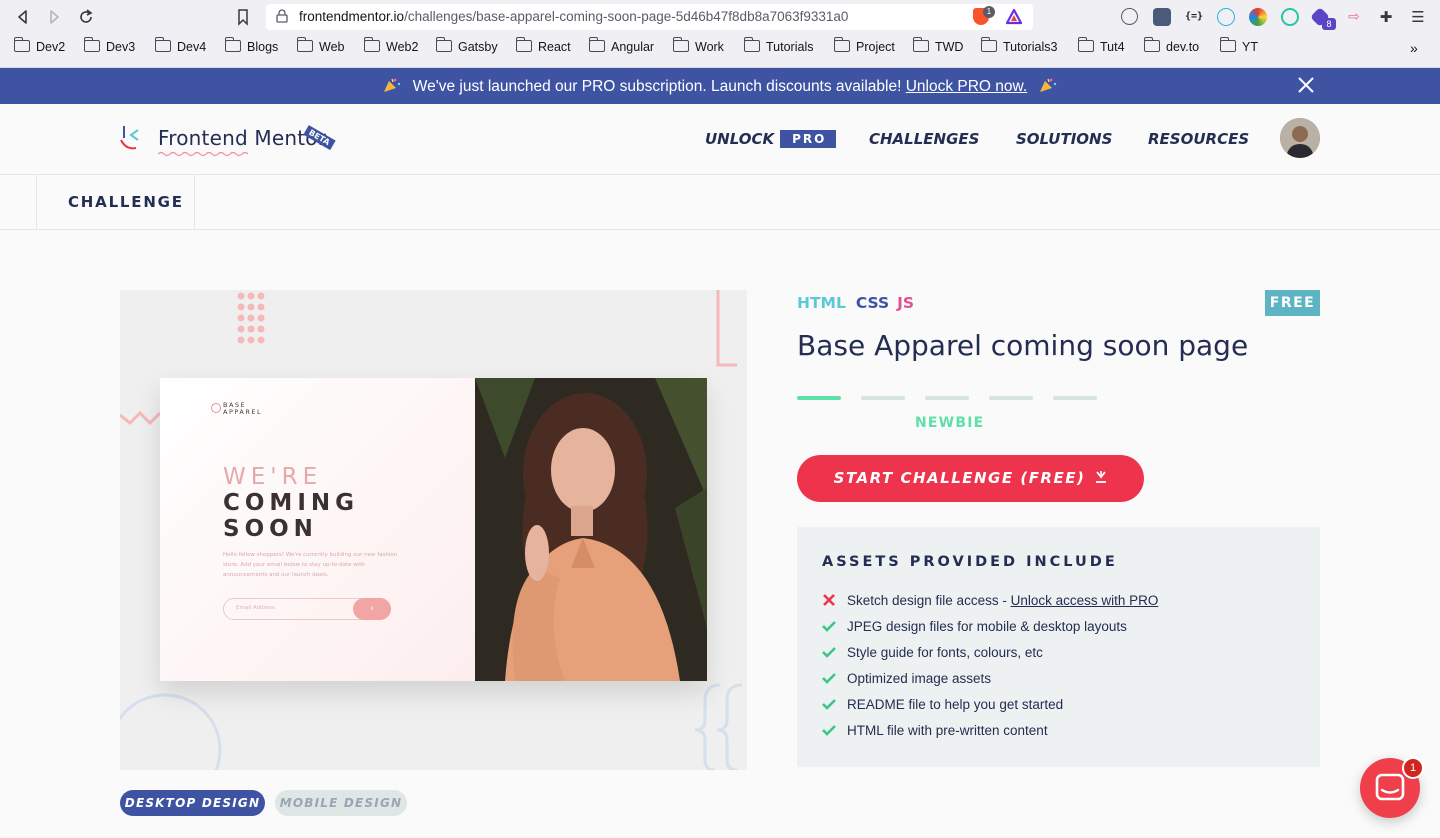 This screenshot has height=838, width=1440. Describe the element at coordinates (86, 17) in the screenshot. I see `reload-icon` at that location.